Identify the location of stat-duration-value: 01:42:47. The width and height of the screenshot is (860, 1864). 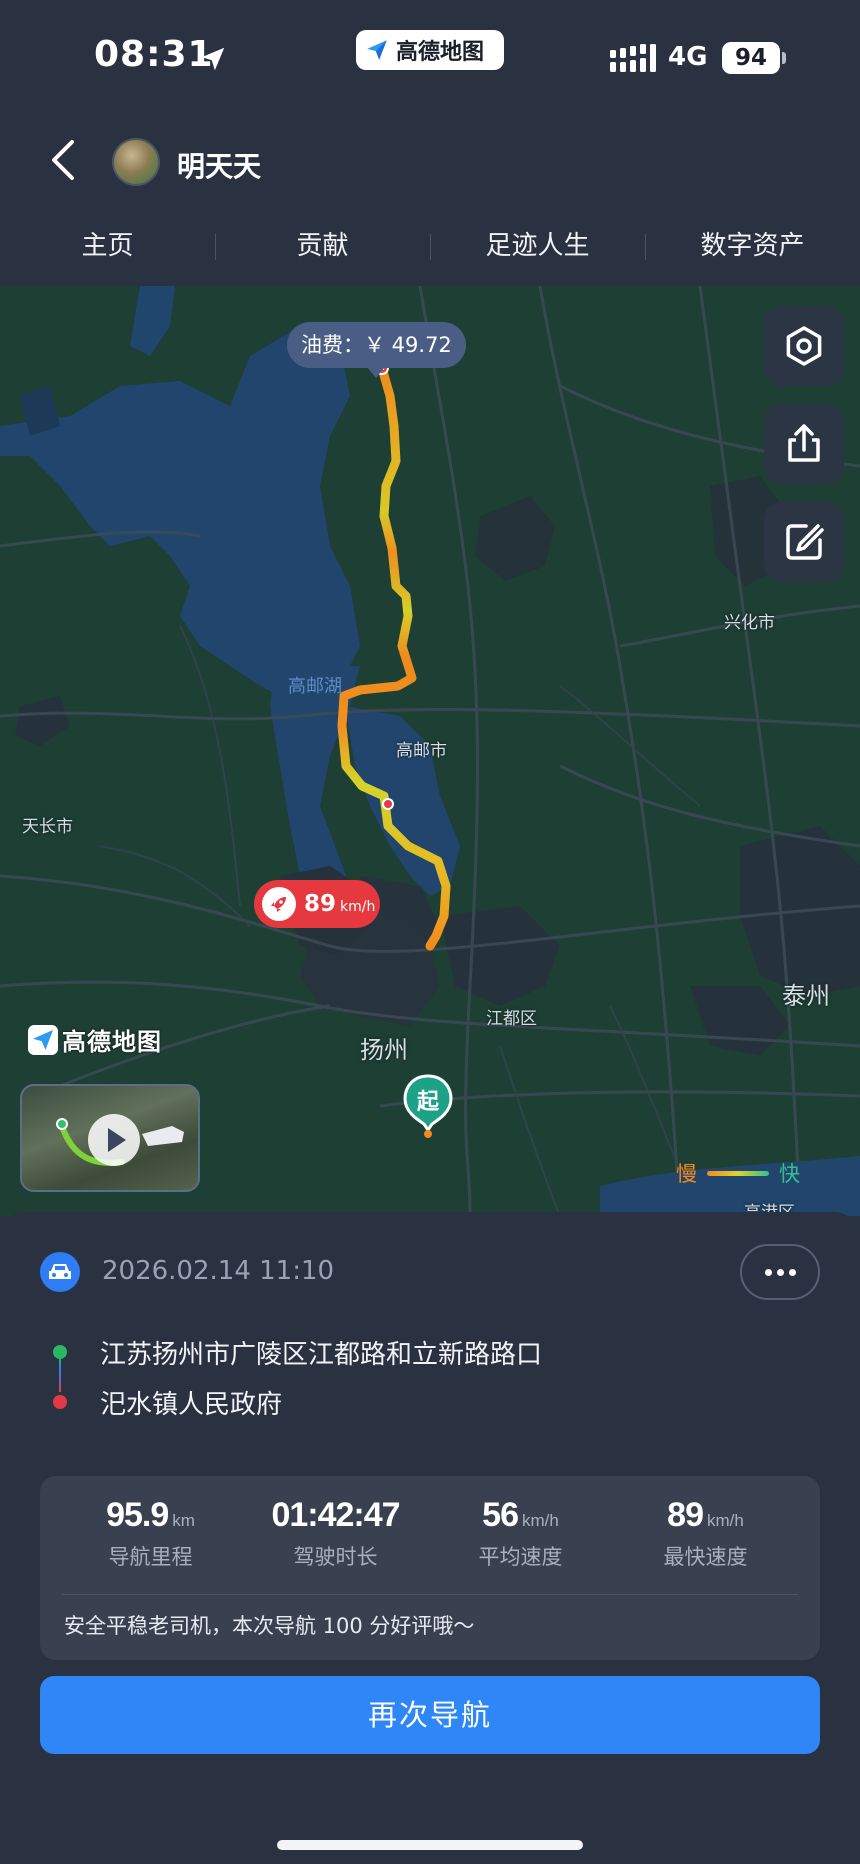
(335, 1515).